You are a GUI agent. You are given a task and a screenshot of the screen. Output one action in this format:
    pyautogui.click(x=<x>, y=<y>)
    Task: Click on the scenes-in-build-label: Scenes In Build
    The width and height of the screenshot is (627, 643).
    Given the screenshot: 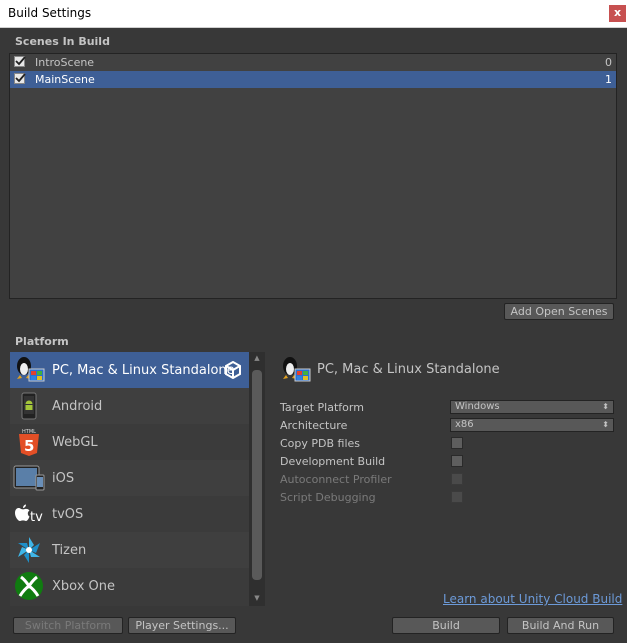 What is the action you would take?
    pyautogui.click(x=62, y=41)
    